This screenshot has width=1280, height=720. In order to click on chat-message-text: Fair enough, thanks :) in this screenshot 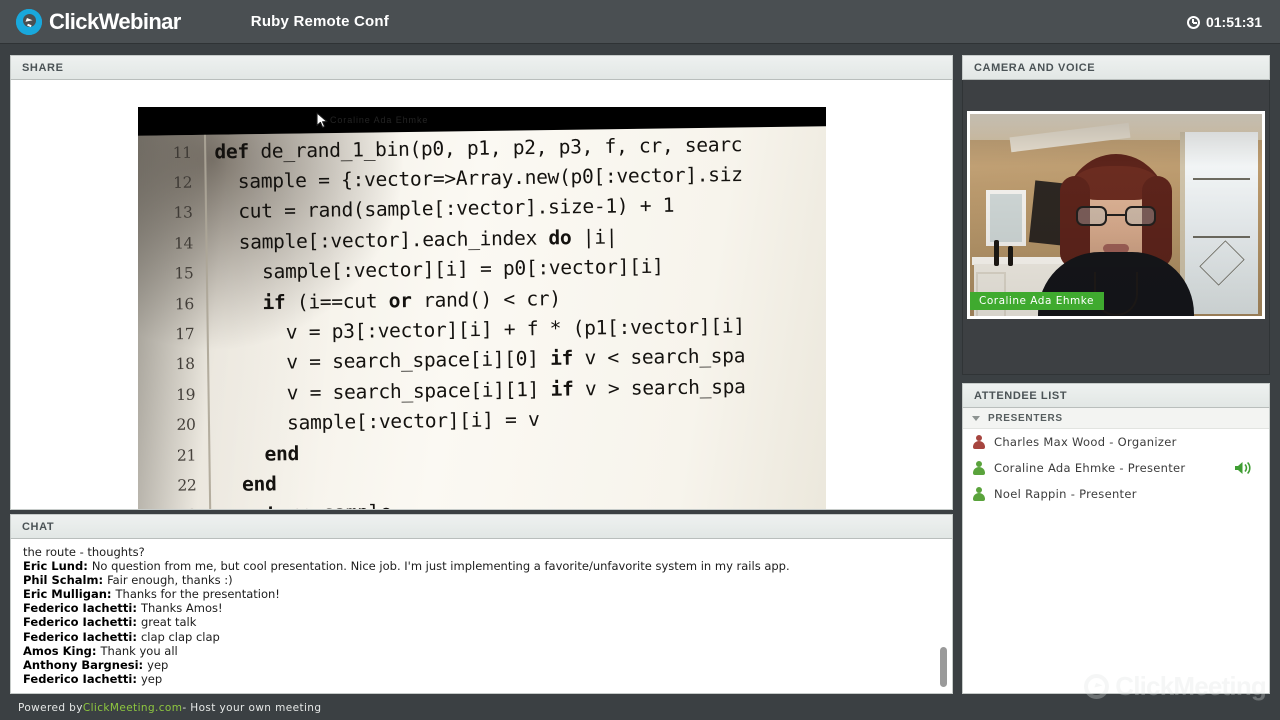, I will do `click(170, 580)`.